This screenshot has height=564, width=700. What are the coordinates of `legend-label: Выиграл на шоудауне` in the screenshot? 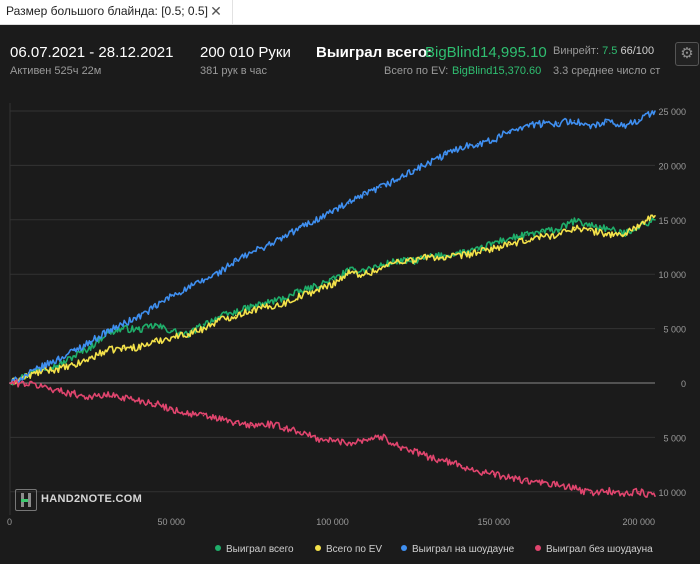 It's located at (463, 549).